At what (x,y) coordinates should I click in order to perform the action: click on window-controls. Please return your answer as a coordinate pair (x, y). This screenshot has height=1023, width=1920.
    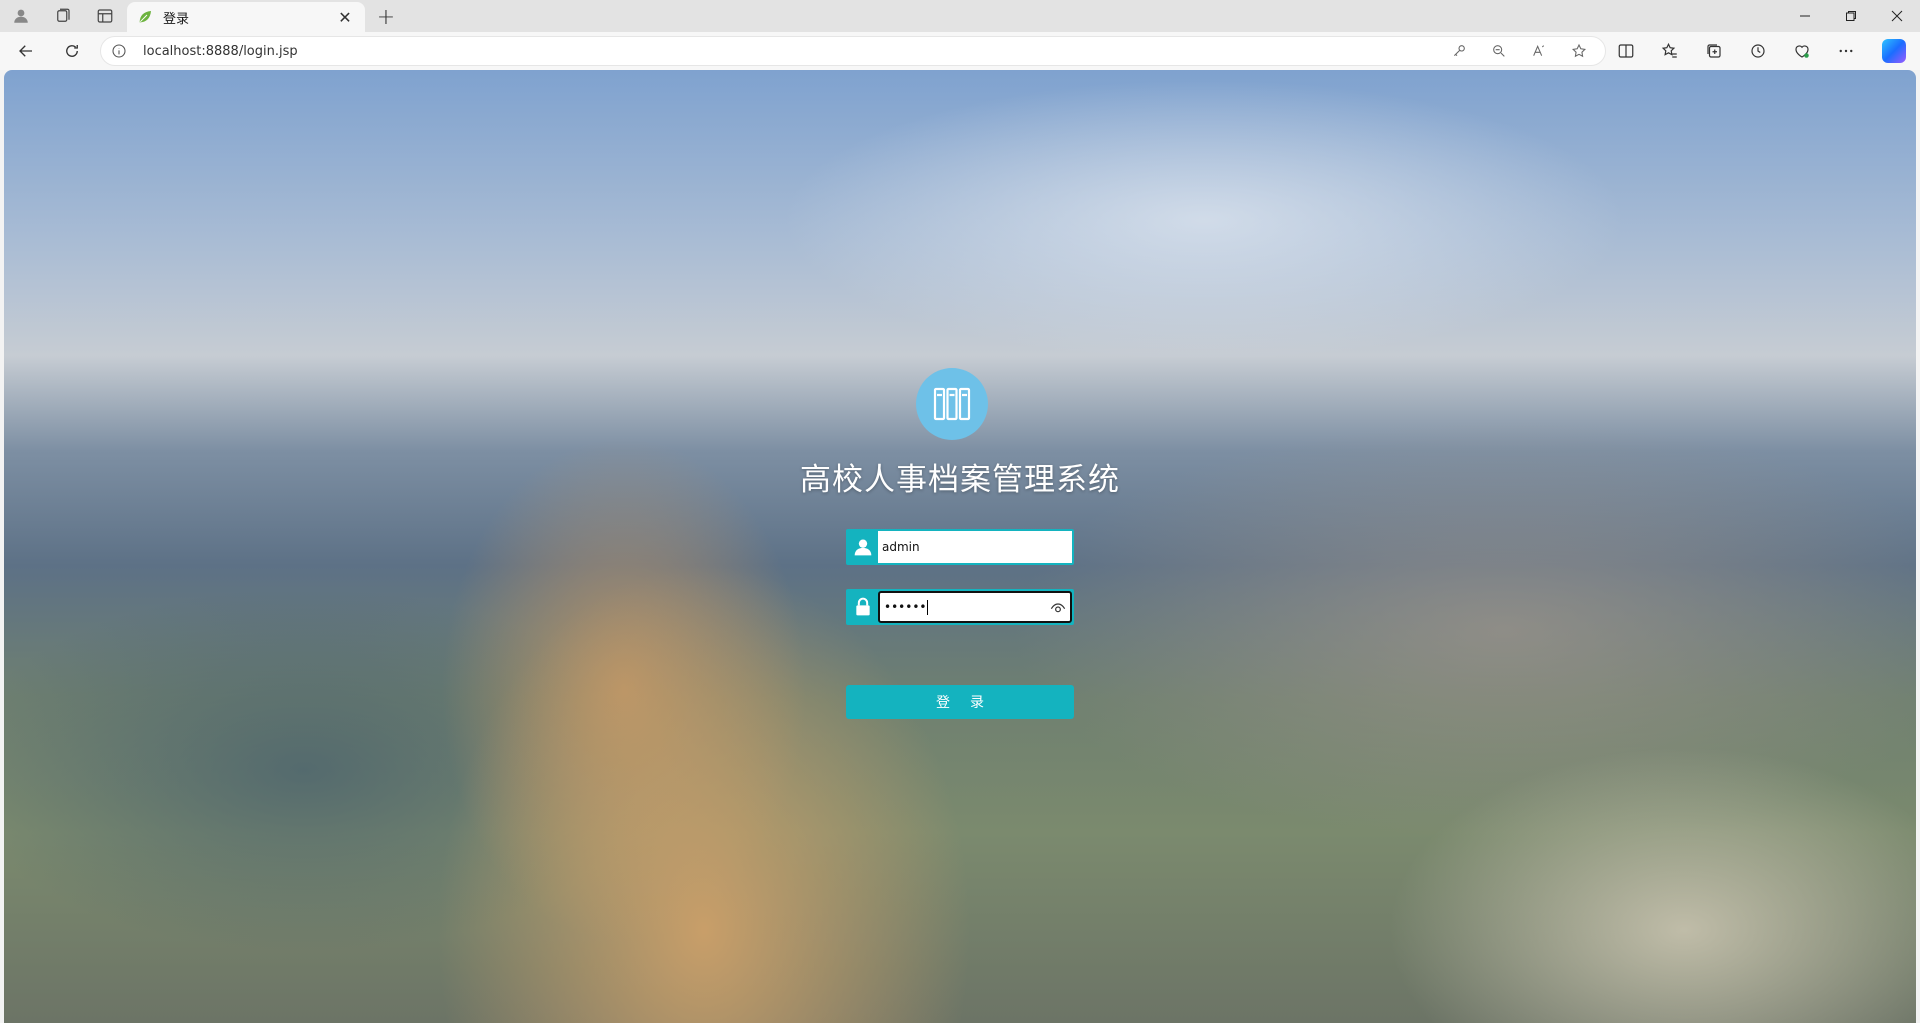
    Looking at the image, I should click on (1851, 16).